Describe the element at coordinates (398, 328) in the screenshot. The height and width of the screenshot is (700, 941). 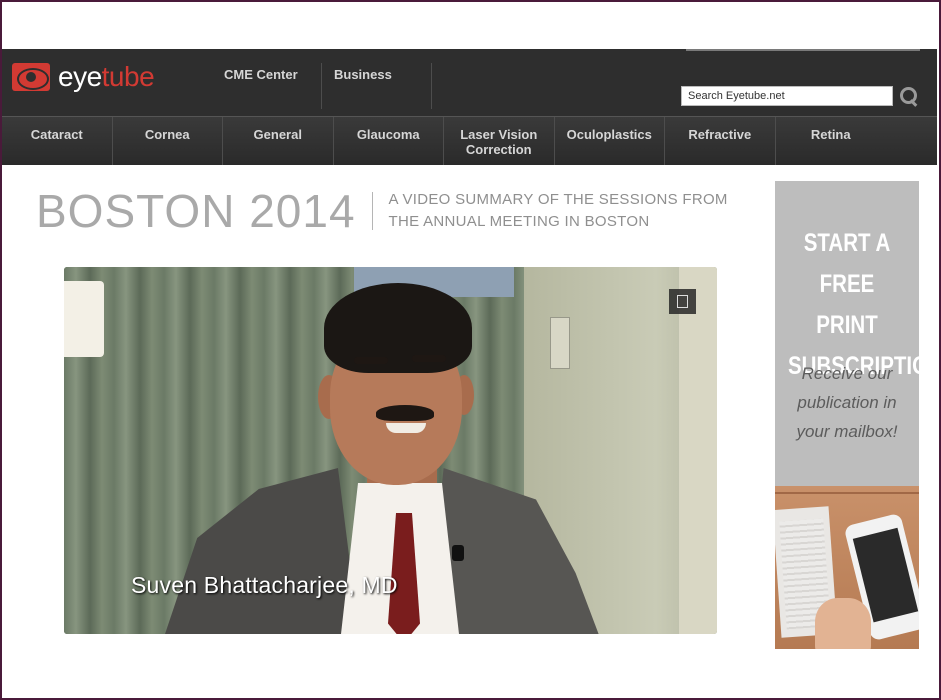
I see `speaker-hair` at that location.